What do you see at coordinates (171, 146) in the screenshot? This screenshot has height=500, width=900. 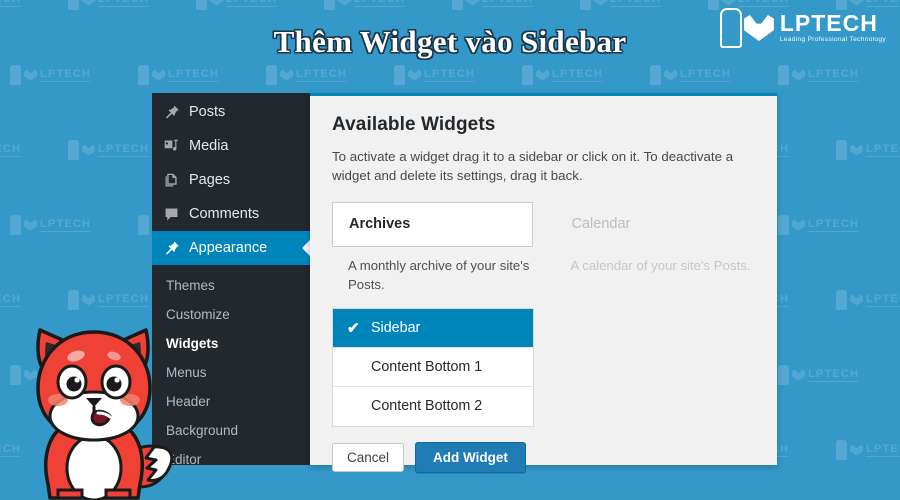 I see `media-icon` at bounding box center [171, 146].